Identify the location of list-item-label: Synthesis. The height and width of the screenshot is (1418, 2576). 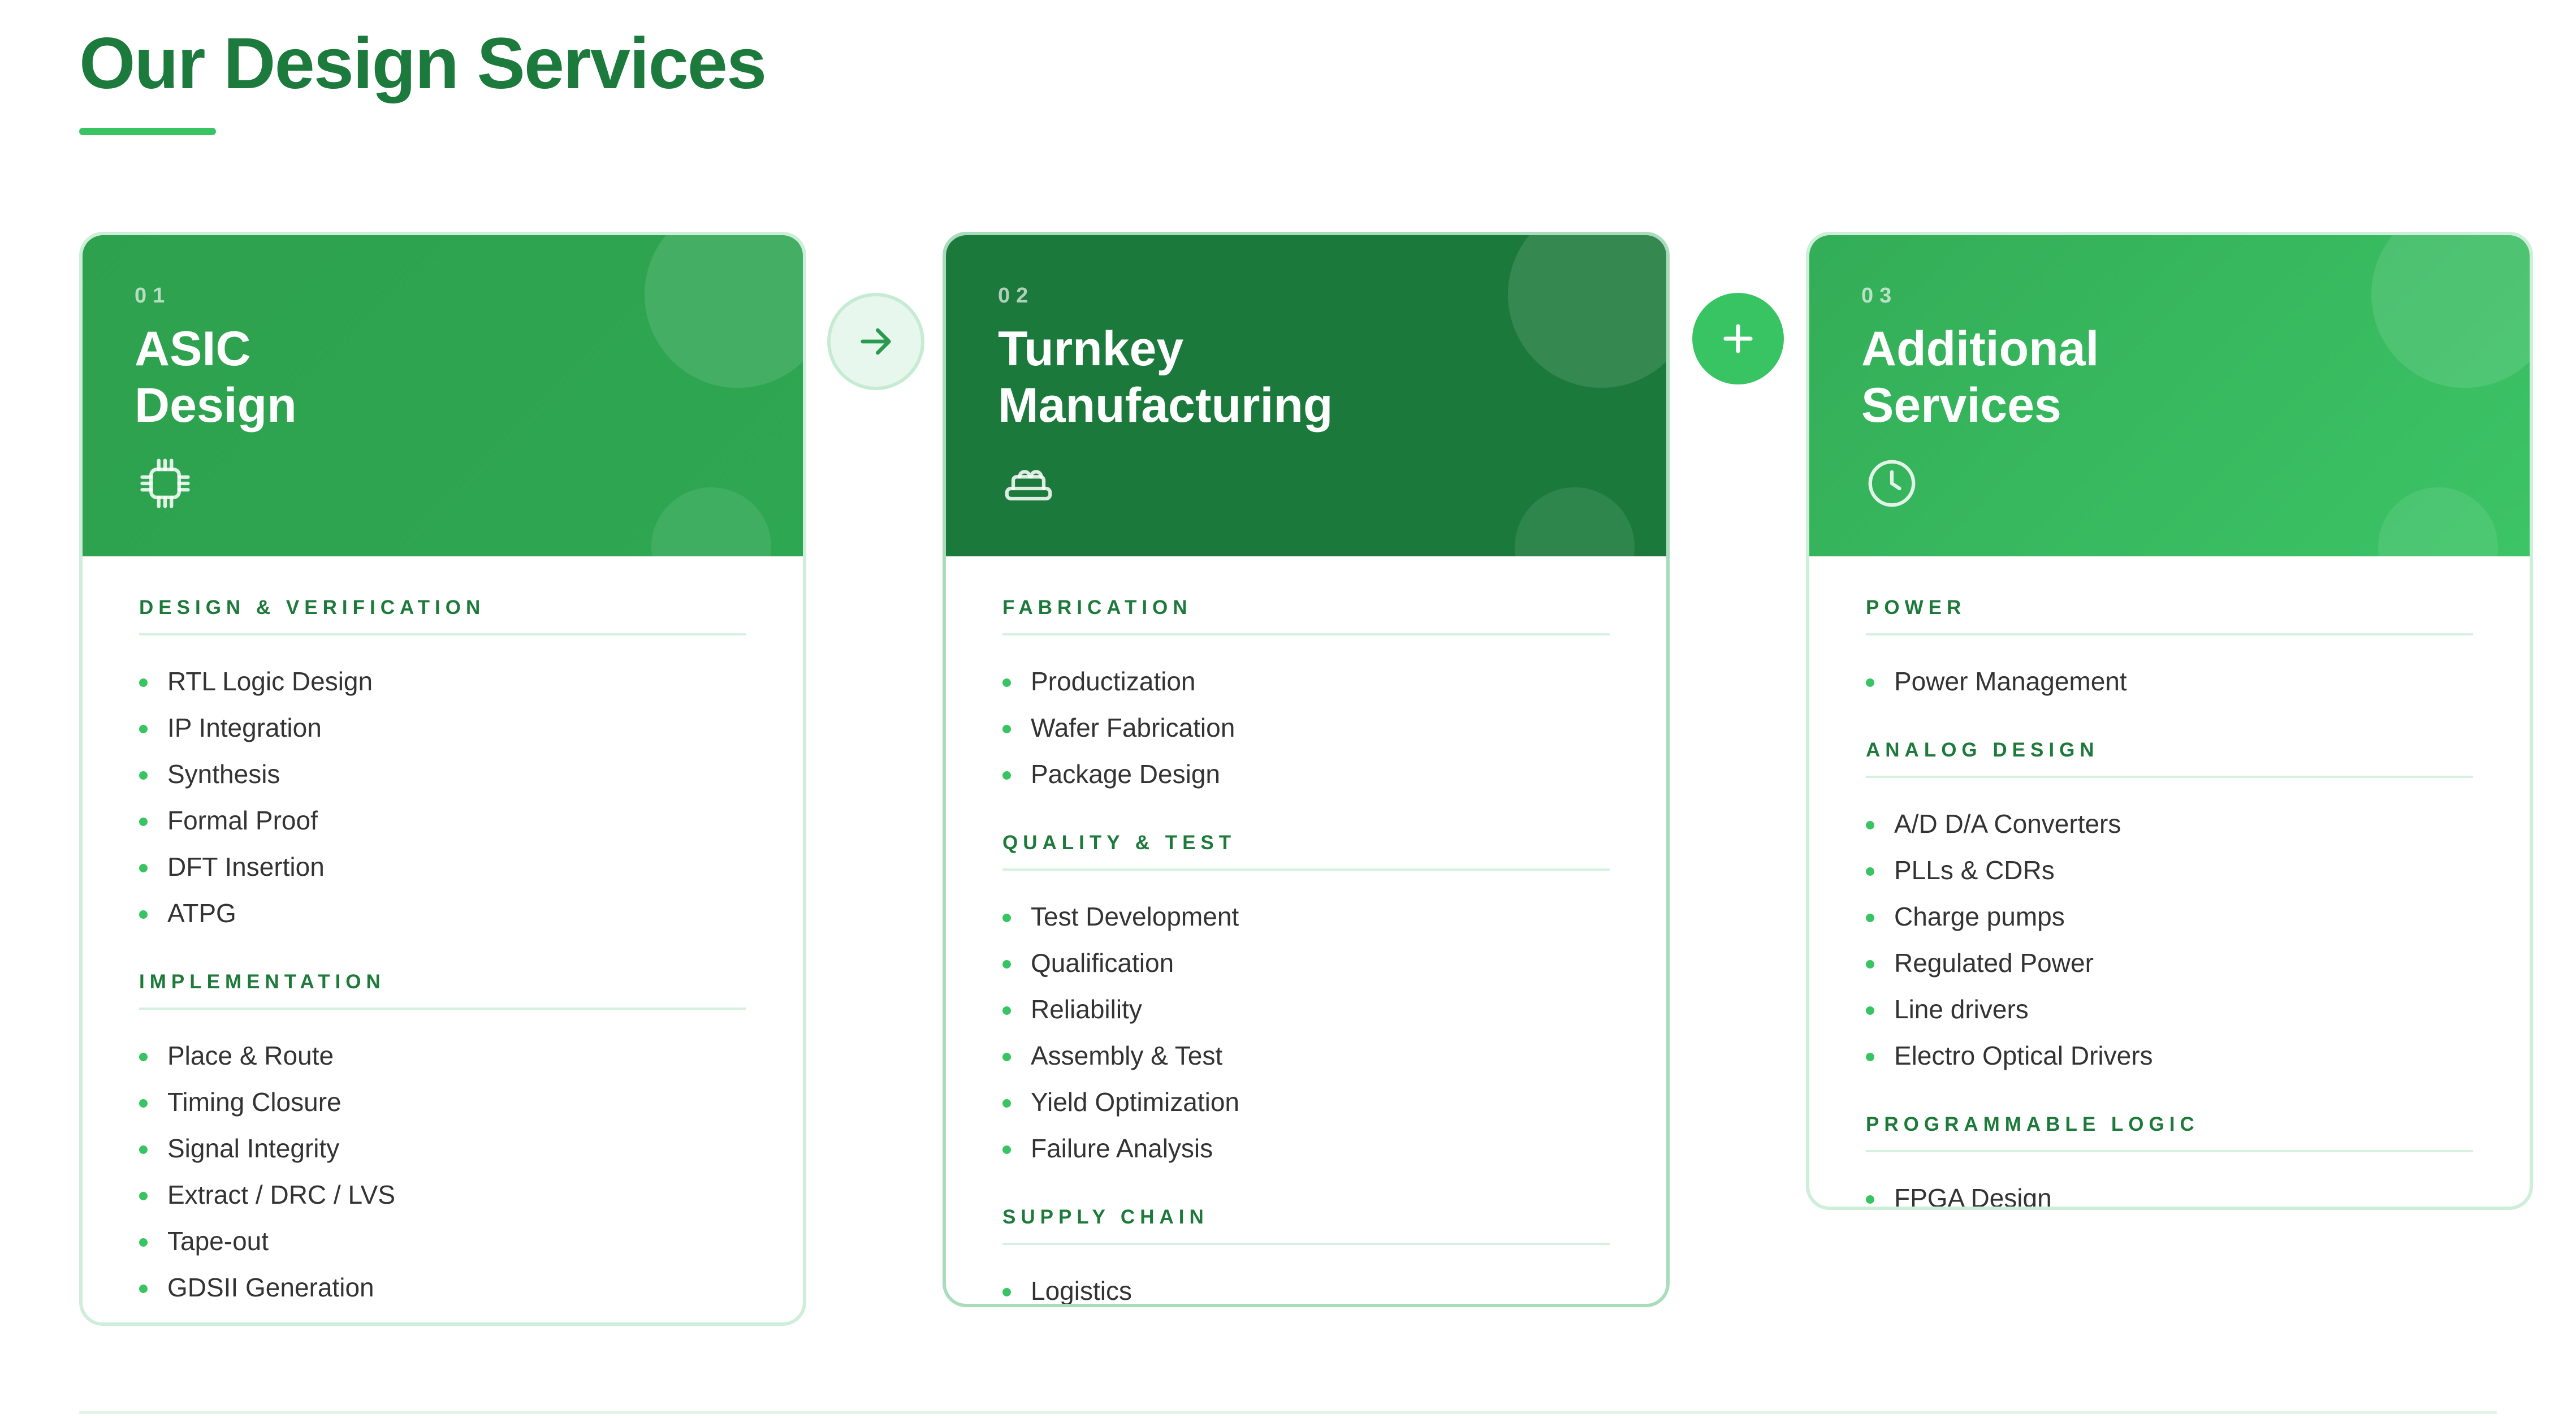
(223, 774).